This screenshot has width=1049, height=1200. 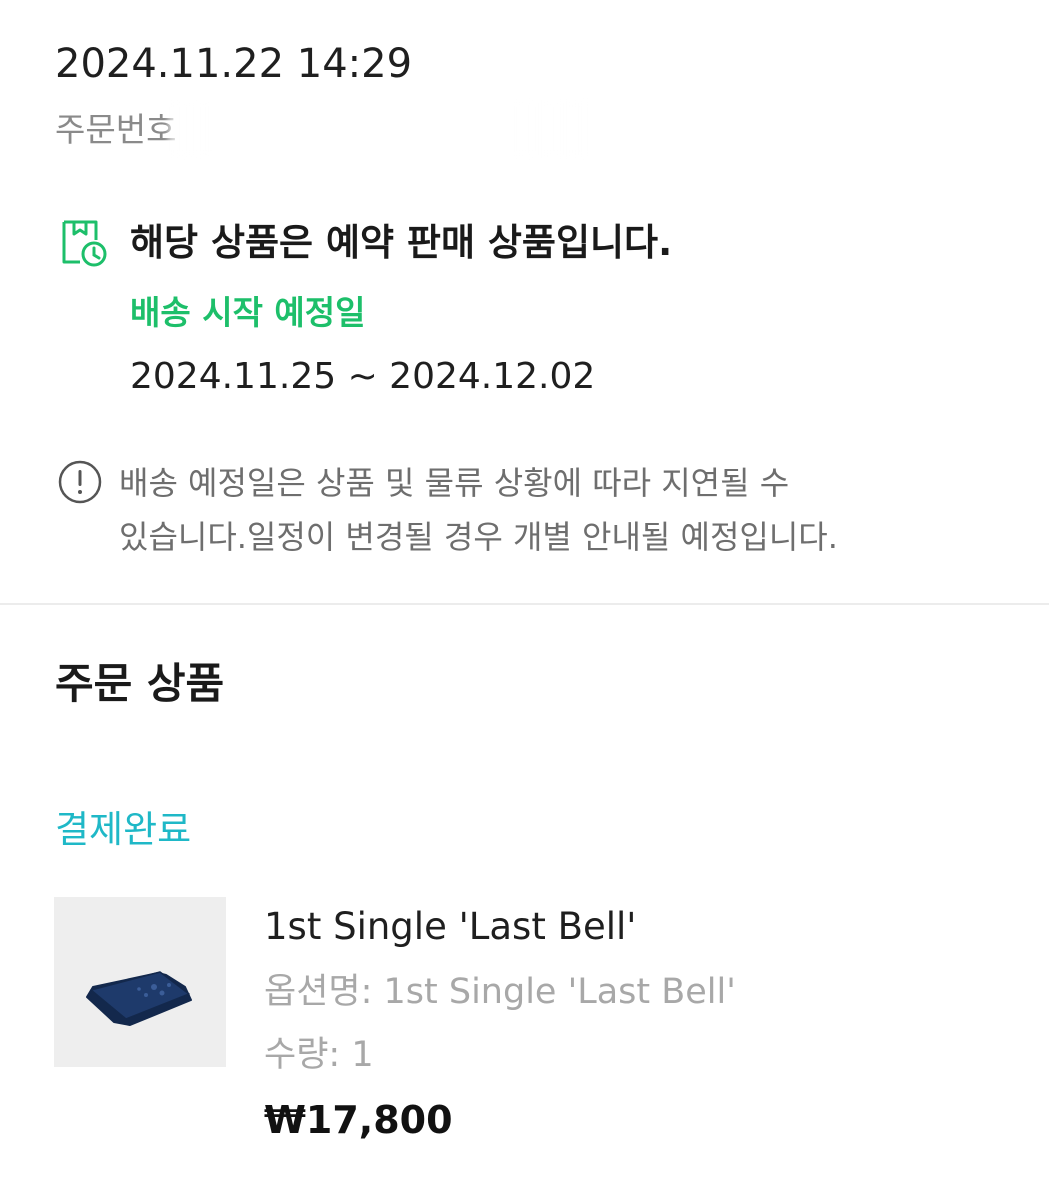 What do you see at coordinates (248, 312) in the screenshot?
I see `ship-start-label: 배송 시작 예정일` at bounding box center [248, 312].